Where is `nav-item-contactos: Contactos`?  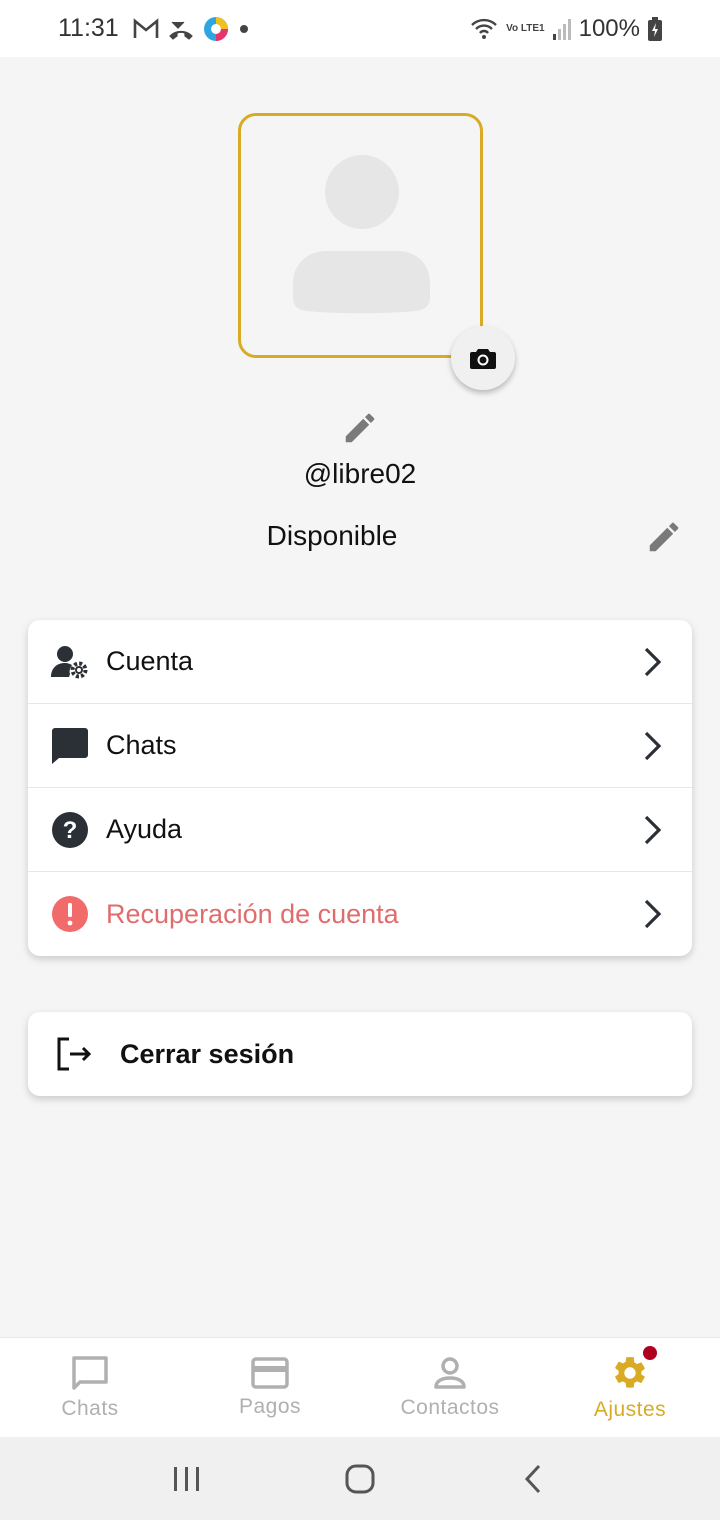
nav-item-contactos: Contactos is located at coordinates (450, 1387).